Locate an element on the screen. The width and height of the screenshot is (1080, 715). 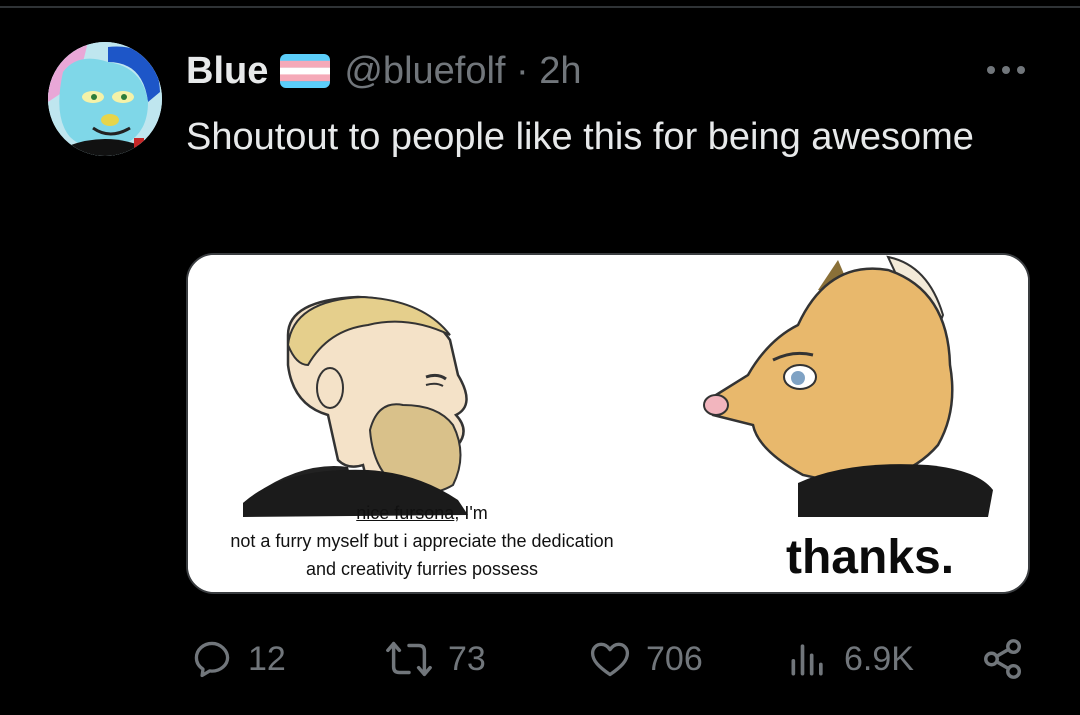
top-divider is located at coordinates (540, 7).